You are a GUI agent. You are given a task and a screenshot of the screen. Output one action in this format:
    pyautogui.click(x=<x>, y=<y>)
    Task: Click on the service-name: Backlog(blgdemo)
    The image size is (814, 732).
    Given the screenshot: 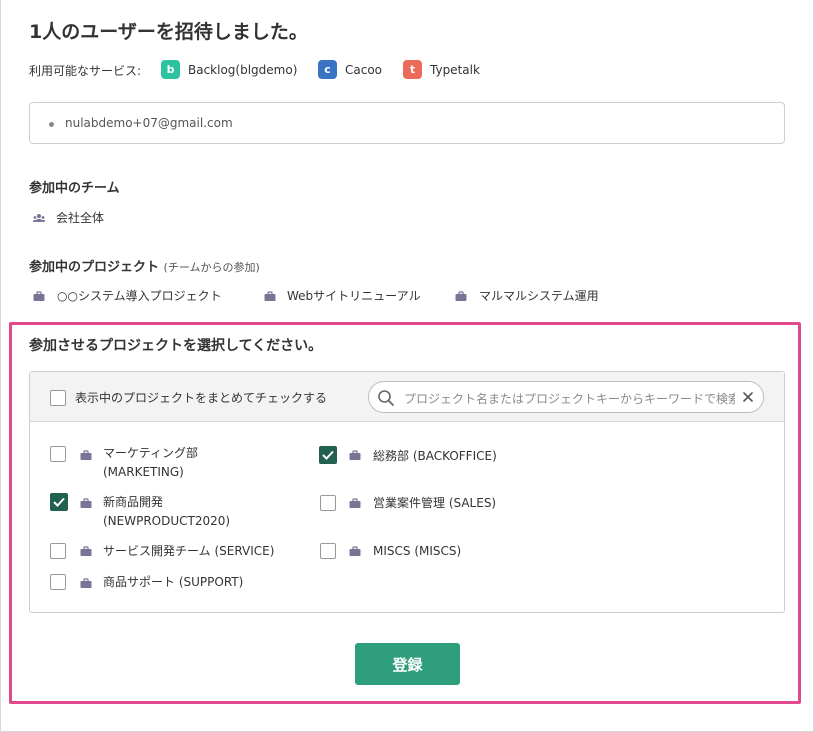 What is the action you would take?
    pyautogui.click(x=243, y=69)
    